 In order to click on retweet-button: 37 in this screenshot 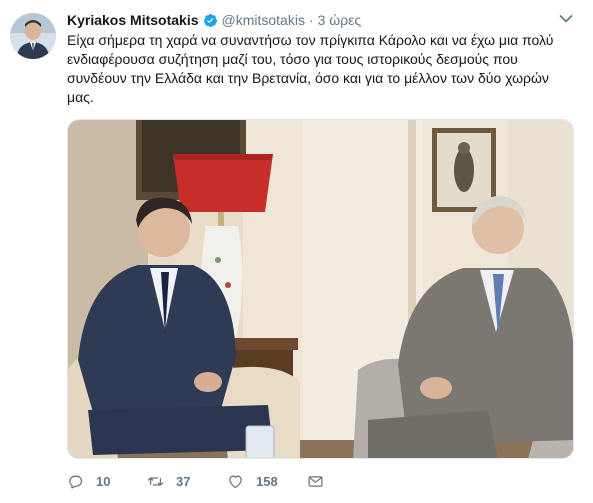, I will do `click(187, 481)`.